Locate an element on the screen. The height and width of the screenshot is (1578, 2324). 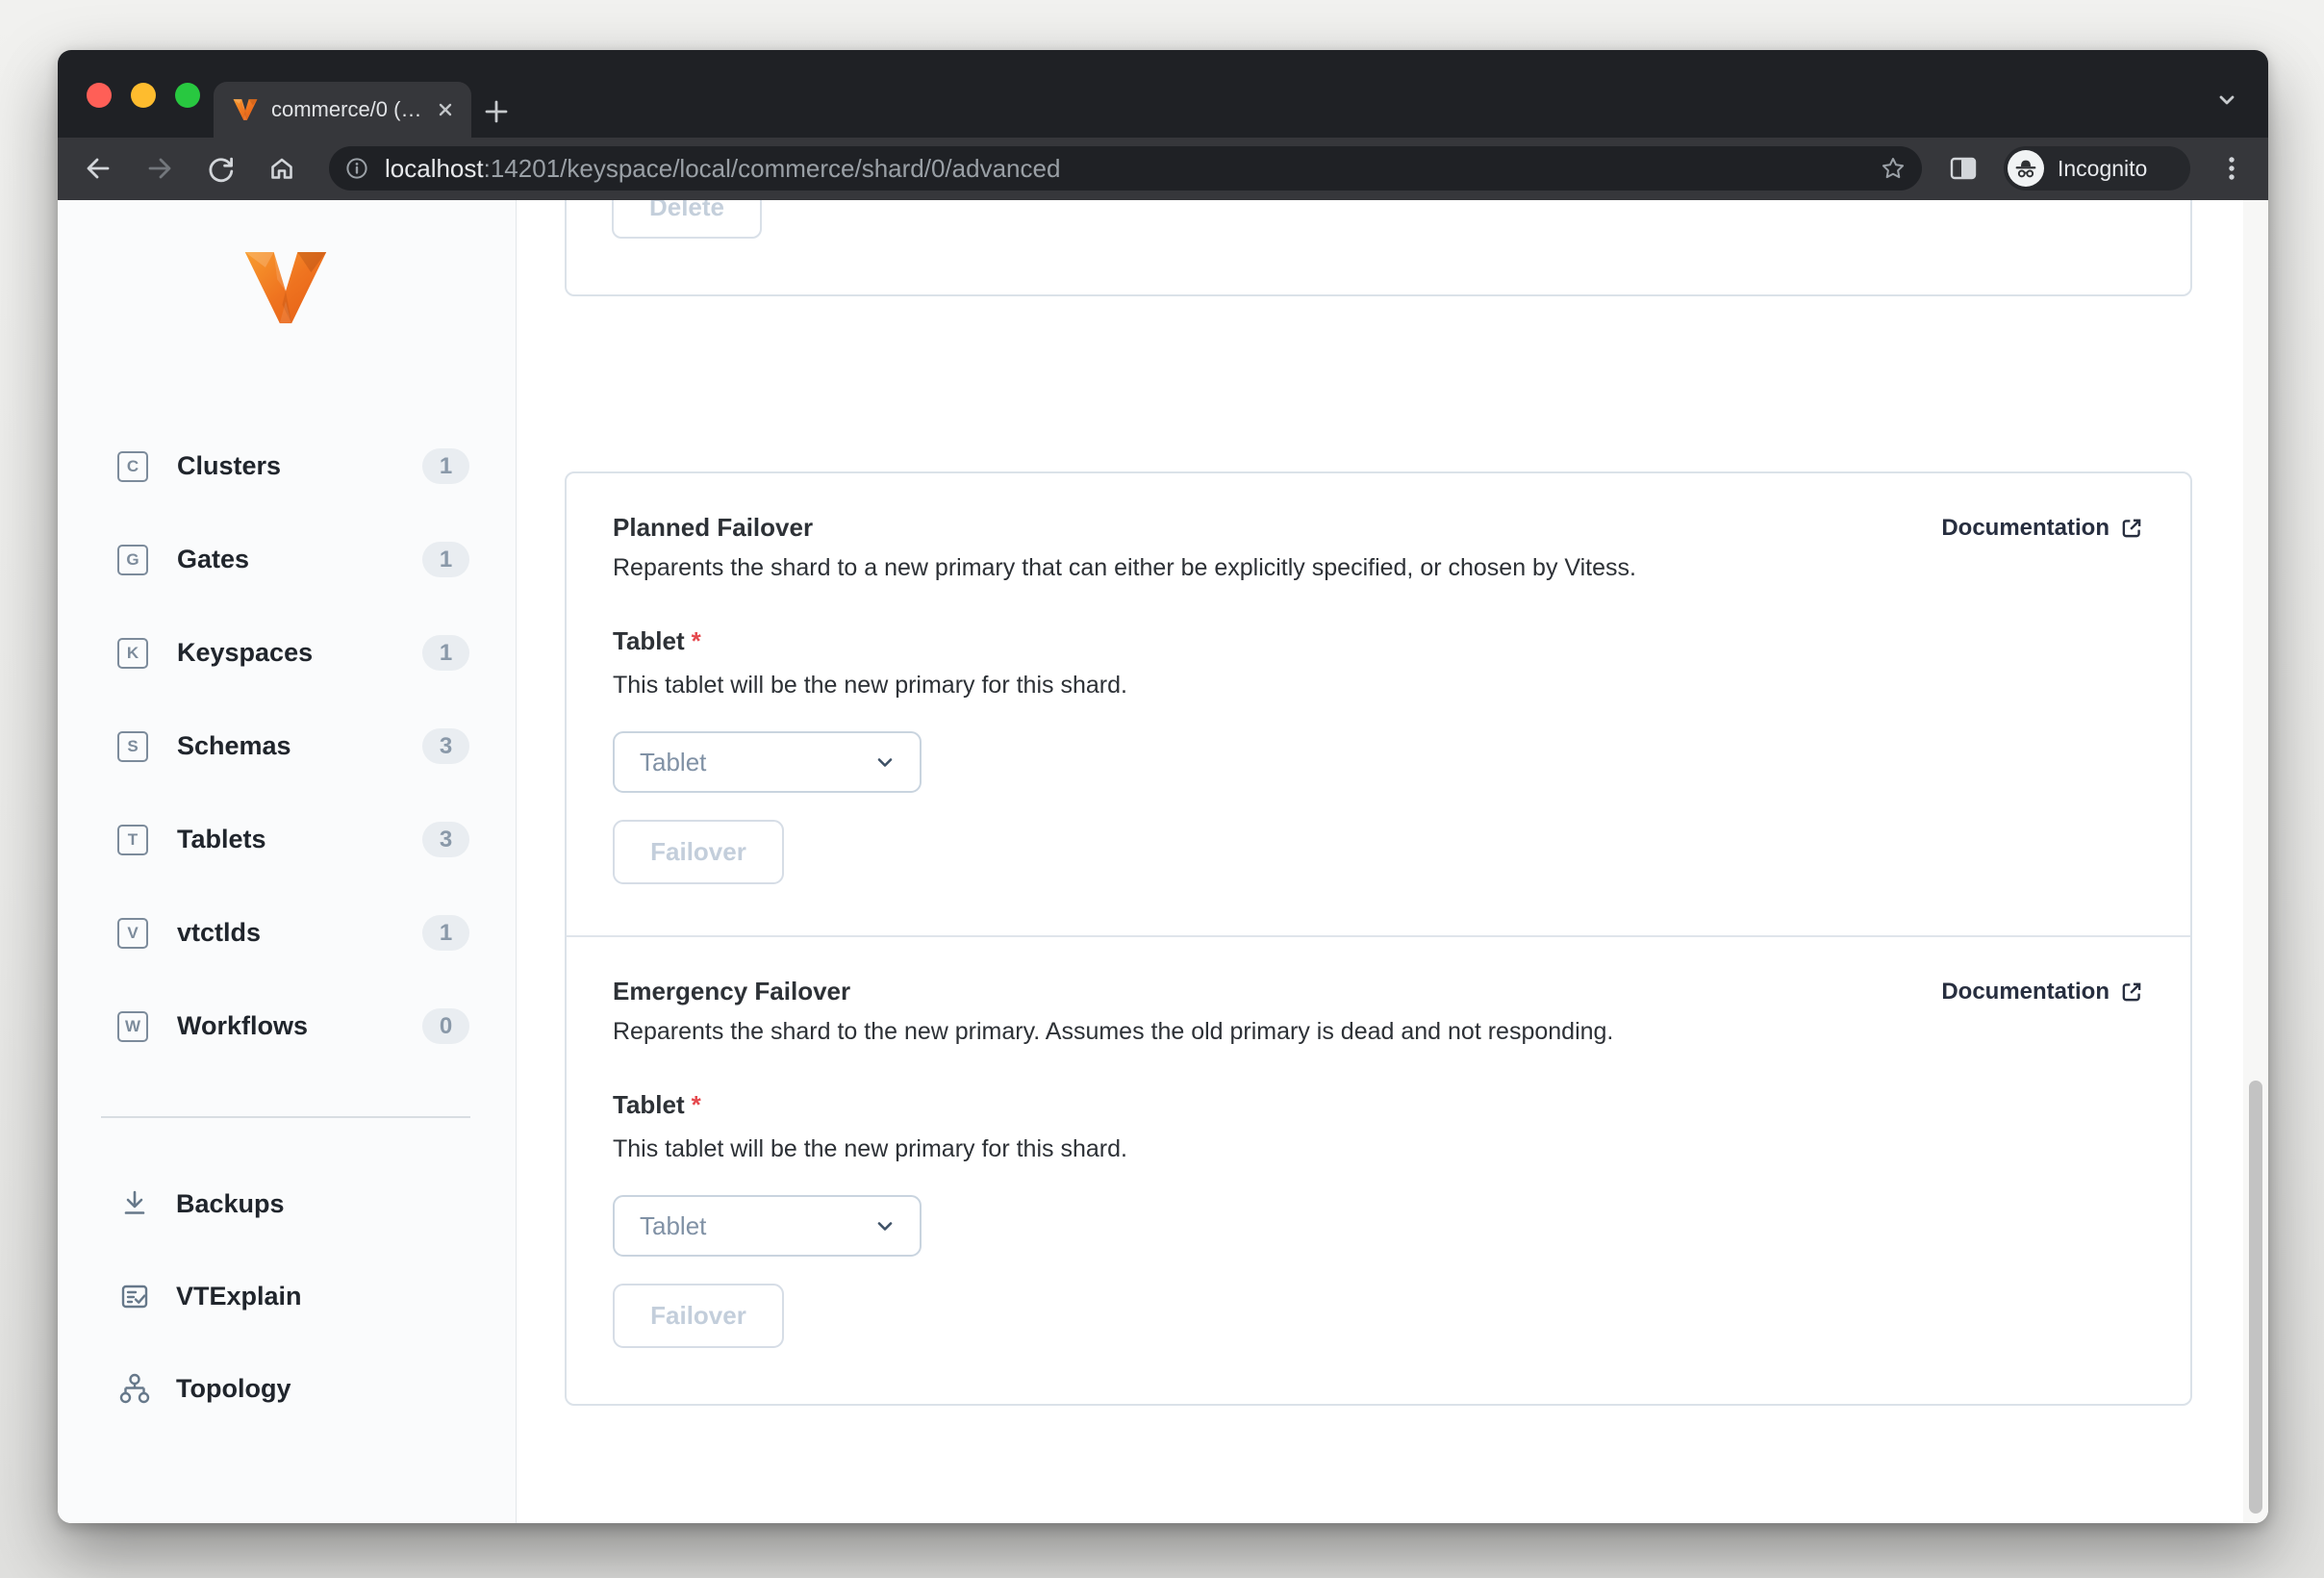
panel-title: Emergency Failover is located at coordinates (732, 991).